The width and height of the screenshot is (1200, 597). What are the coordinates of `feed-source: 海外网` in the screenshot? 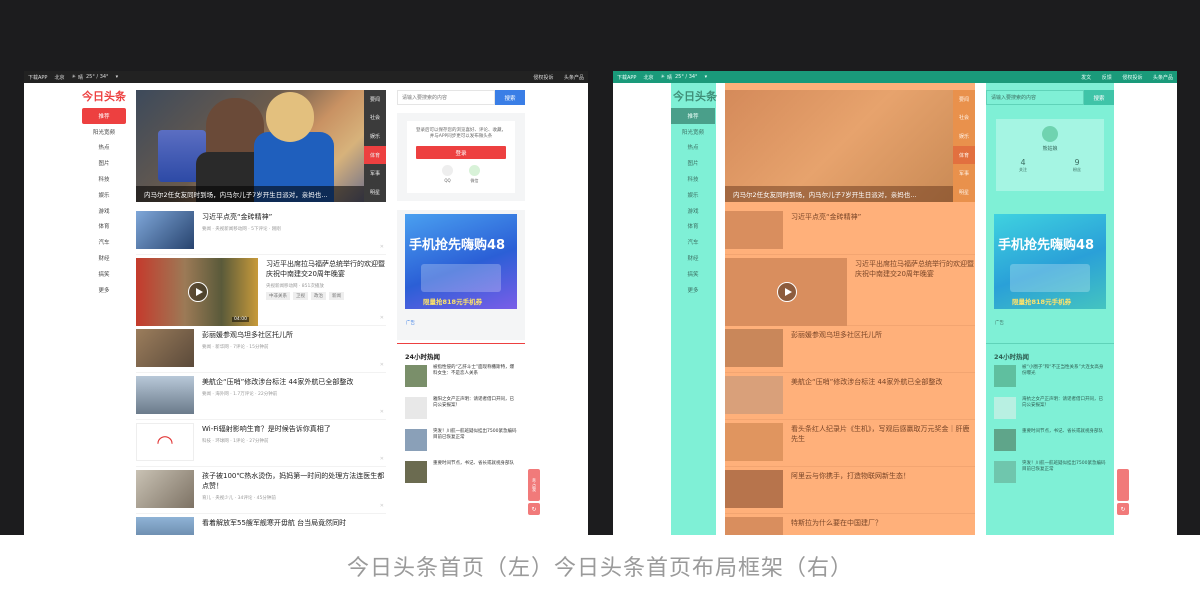 It's located at (222, 394).